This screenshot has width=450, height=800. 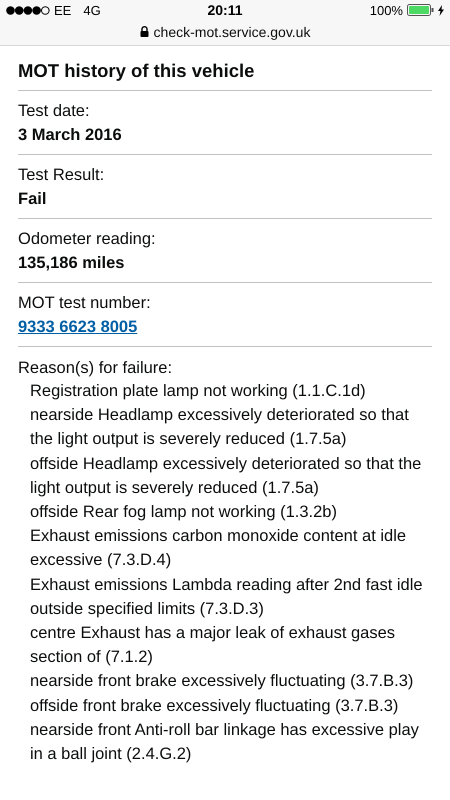 I want to click on failure-reason: offside Rear fog lamp not working (1.3.2b), so click(x=183, y=513).